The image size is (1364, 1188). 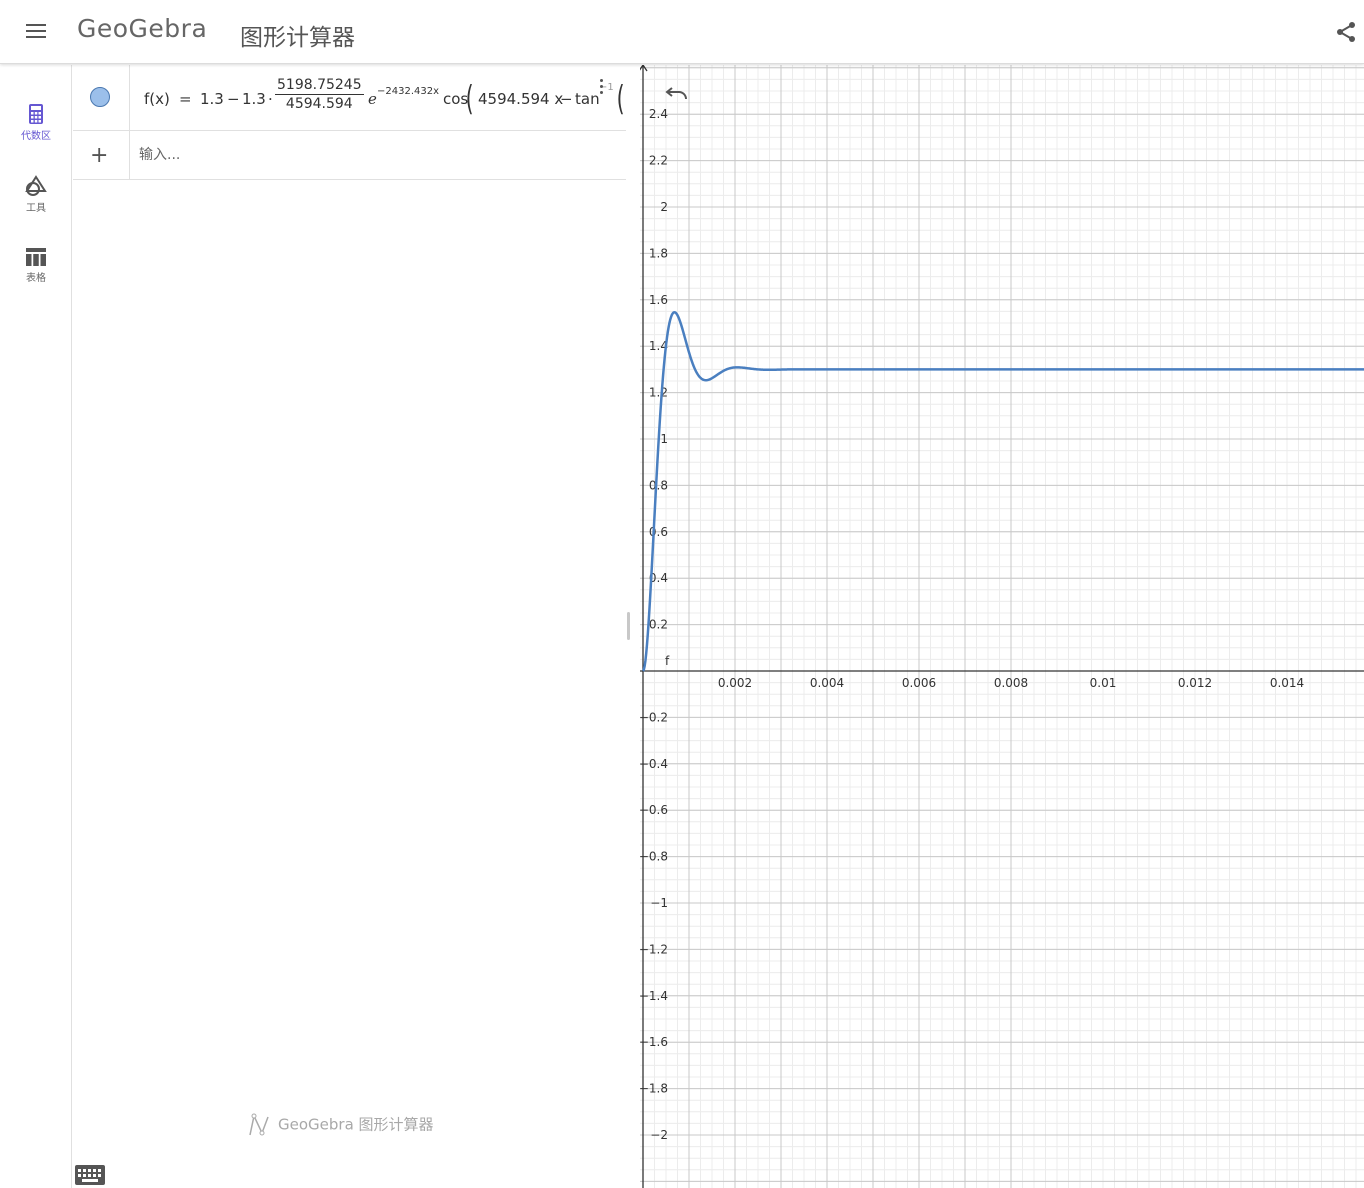 I want to click on algebra-input-row: +, so click(x=349, y=155).